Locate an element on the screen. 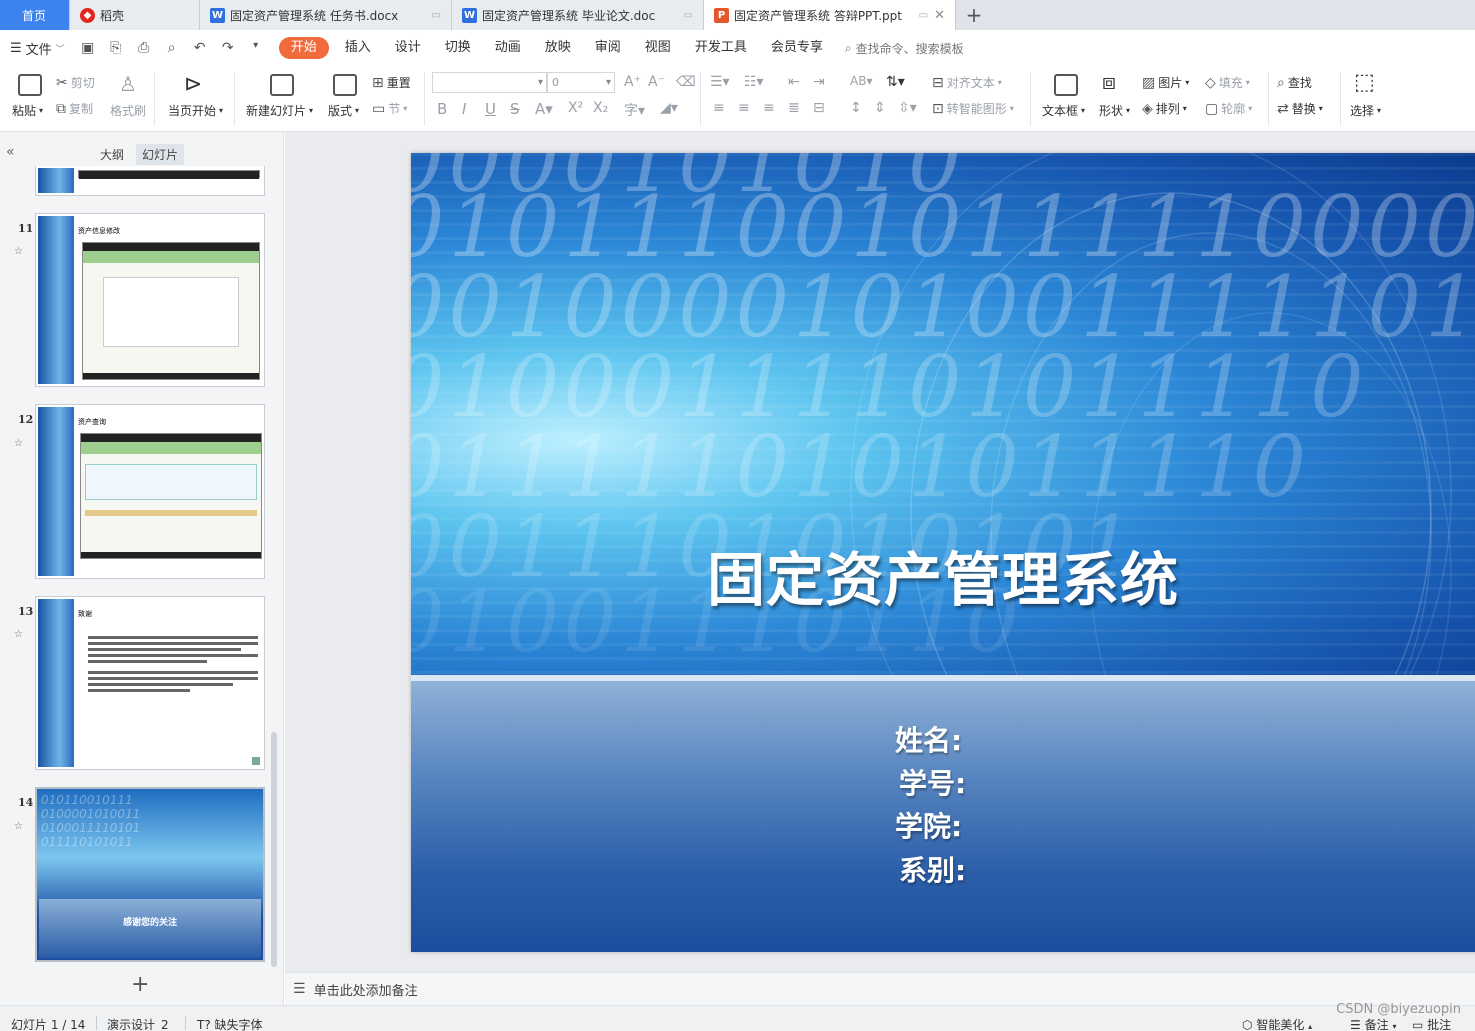 This screenshot has width=1475, height=1031. menu-insert: 插入 is located at coordinates (358, 48).